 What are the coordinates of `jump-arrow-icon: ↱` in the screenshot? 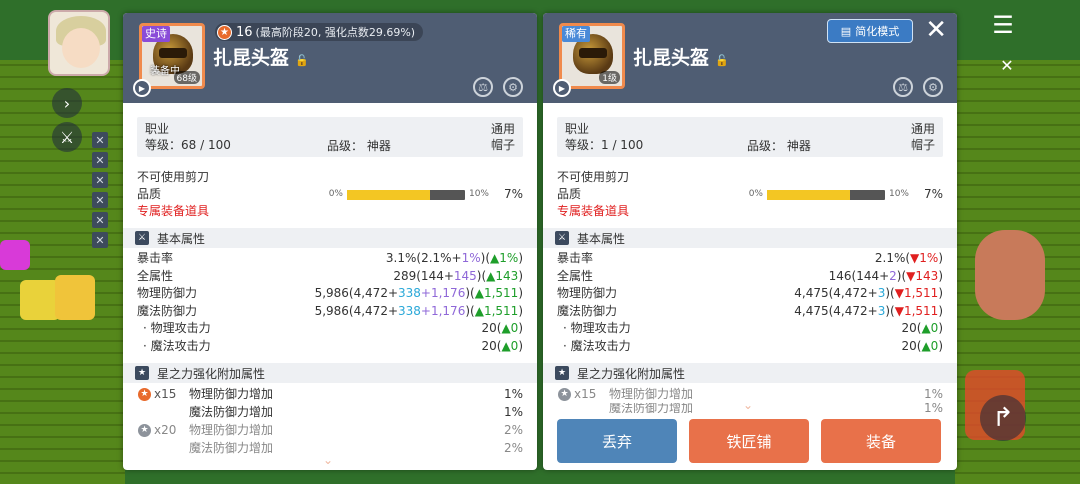 It's located at (1003, 418).